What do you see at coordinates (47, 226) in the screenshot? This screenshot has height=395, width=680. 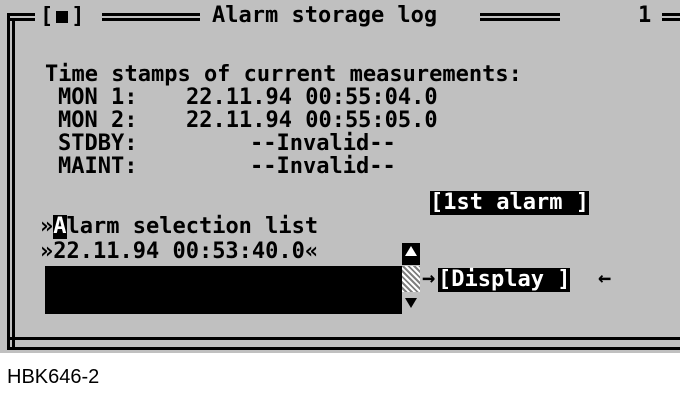 I see `alarm-list-prefix: »` at bounding box center [47, 226].